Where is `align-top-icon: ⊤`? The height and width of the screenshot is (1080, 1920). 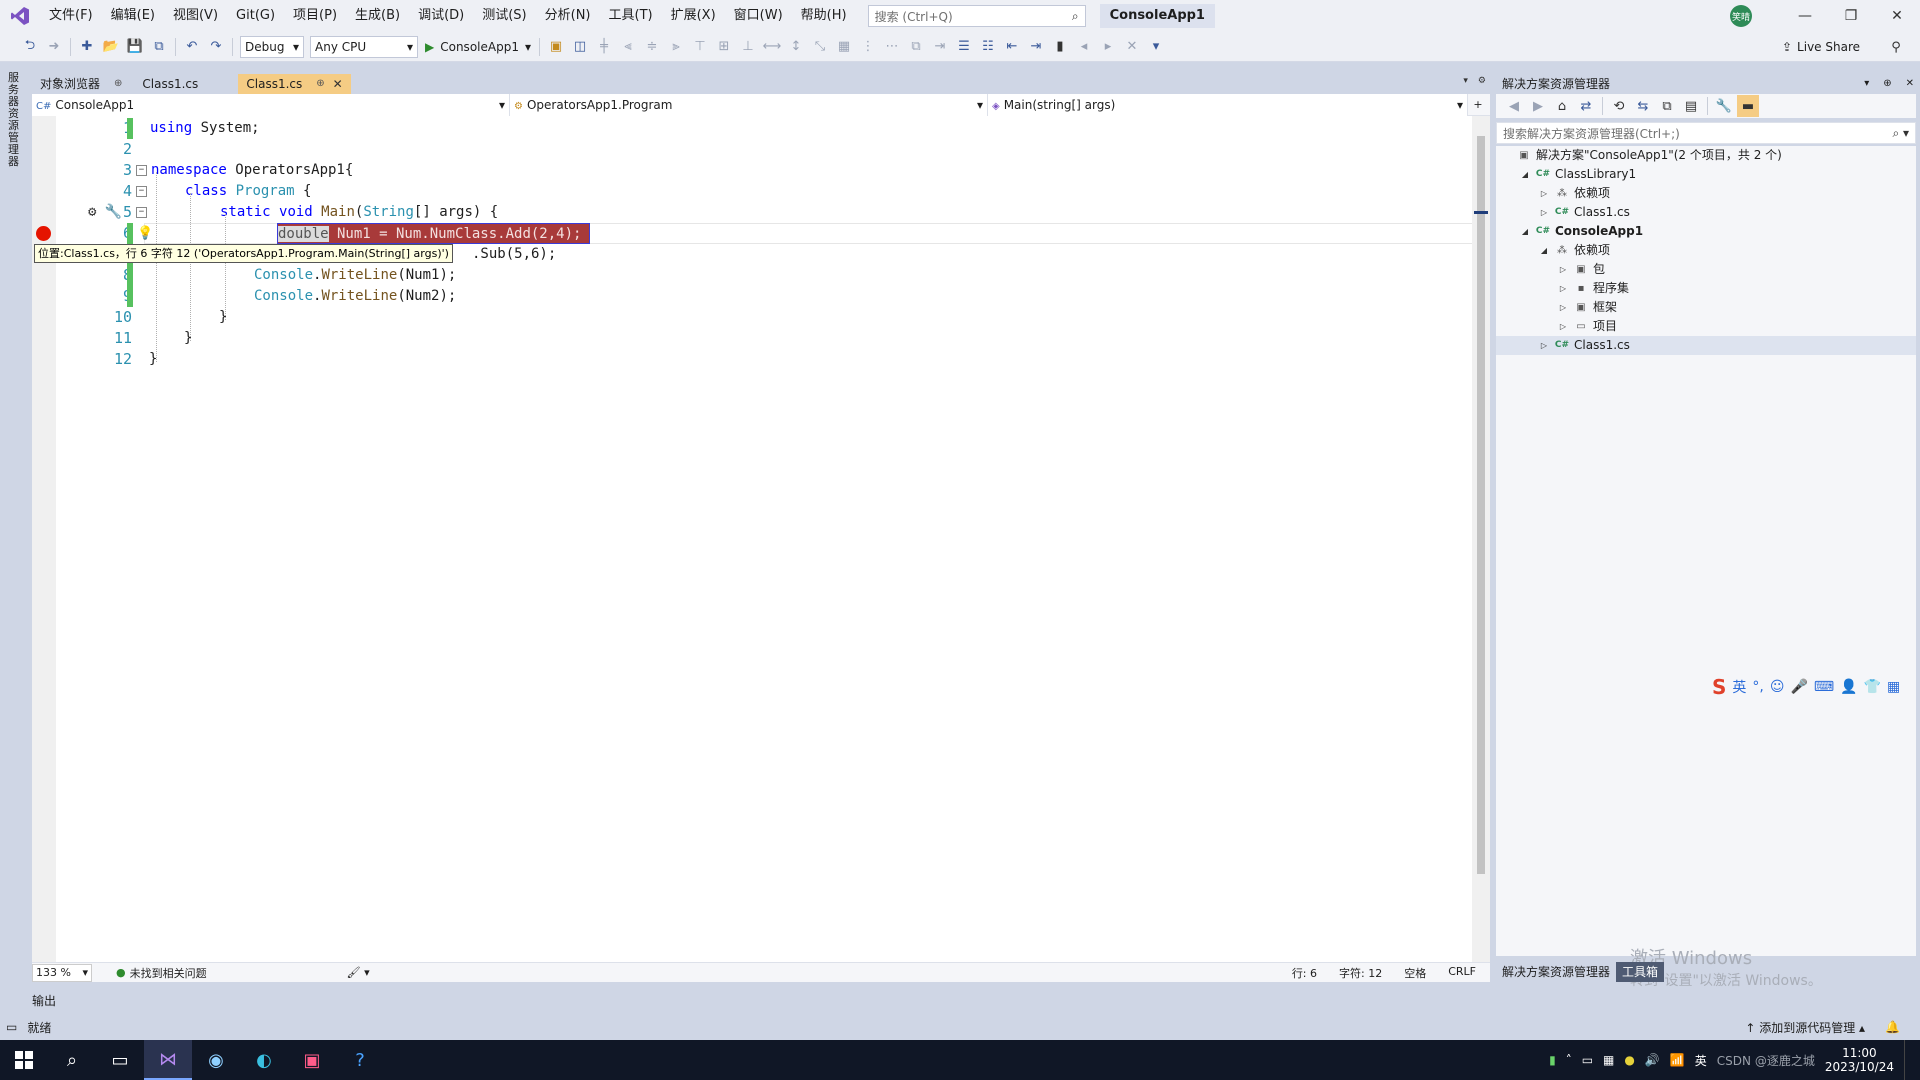
align-top-icon: ⊤ is located at coordinates (700, 47).